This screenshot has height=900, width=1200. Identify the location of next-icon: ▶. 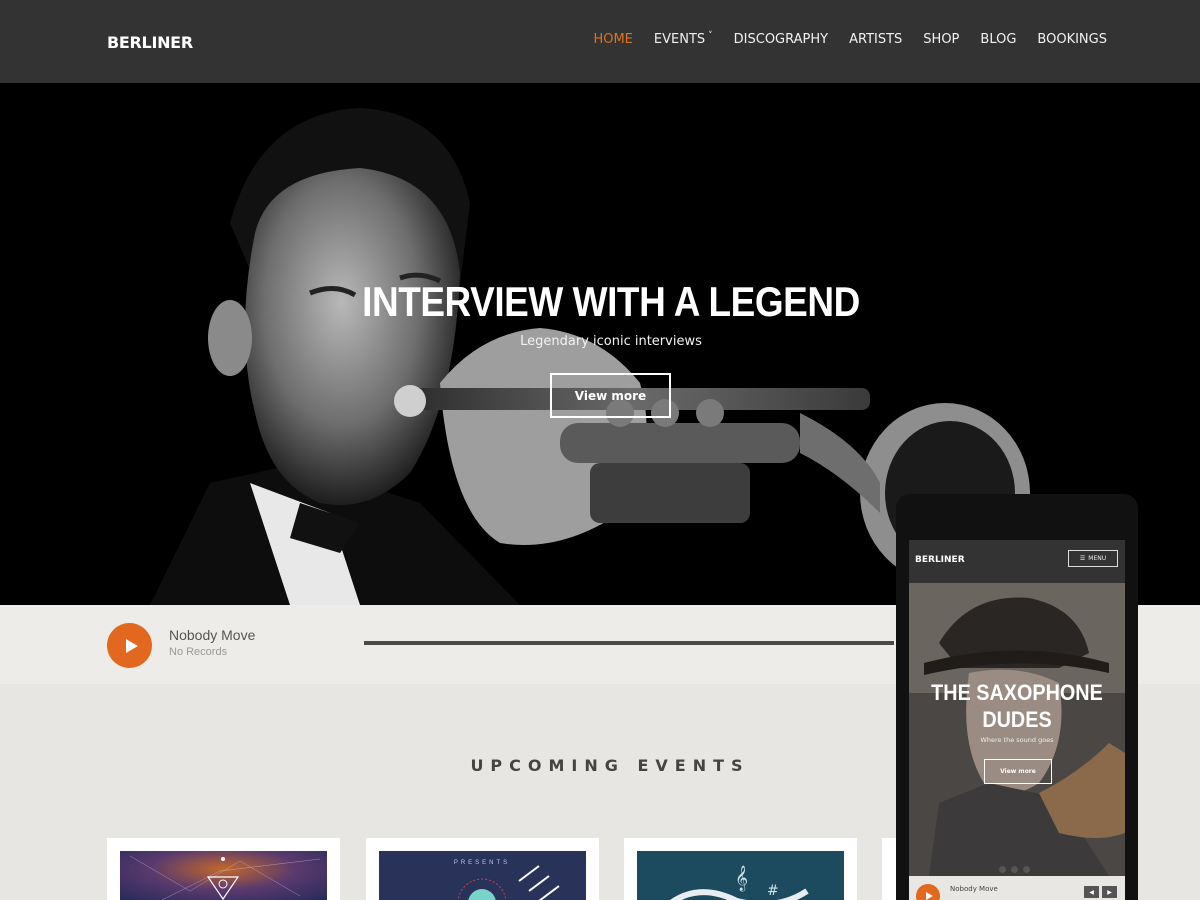
(1109, 892).